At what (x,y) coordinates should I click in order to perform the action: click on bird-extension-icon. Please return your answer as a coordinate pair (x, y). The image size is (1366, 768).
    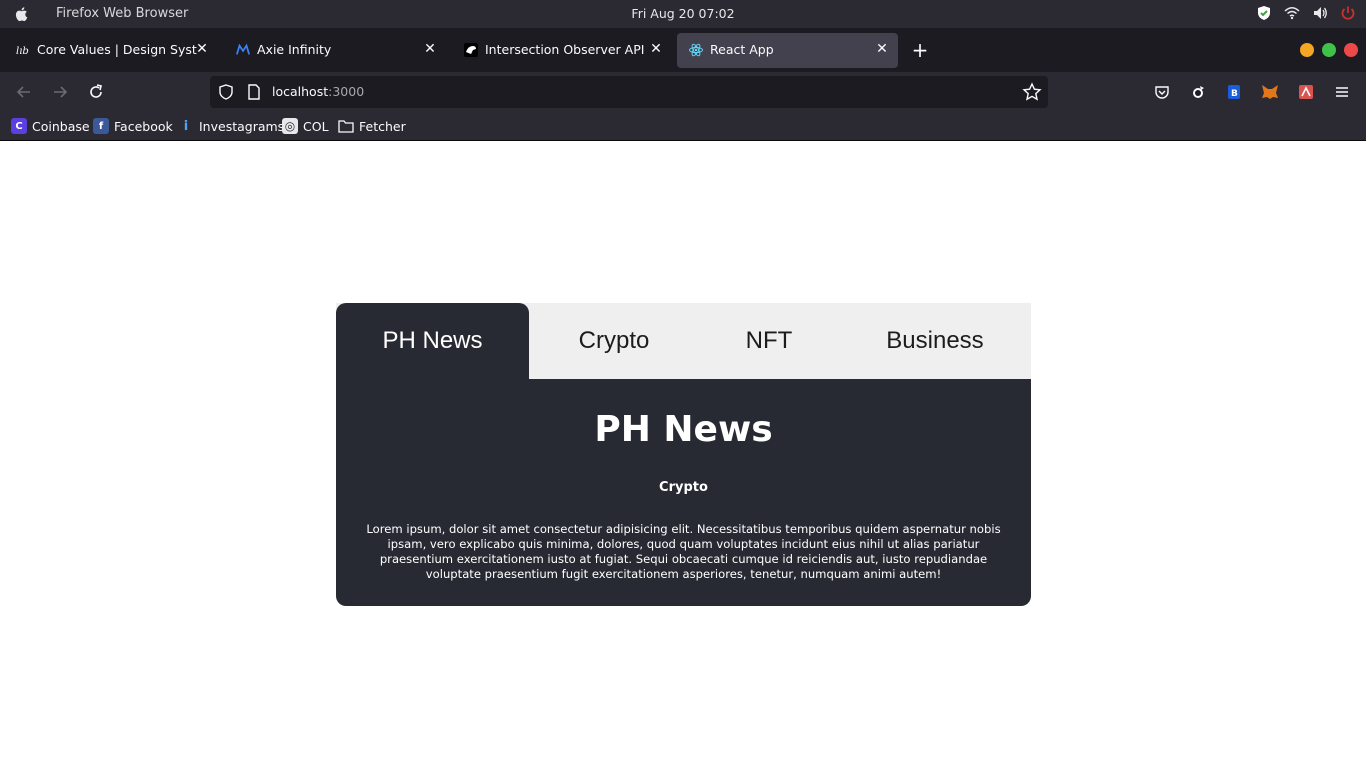
    Looking at the image, I should click on (1198, 92).